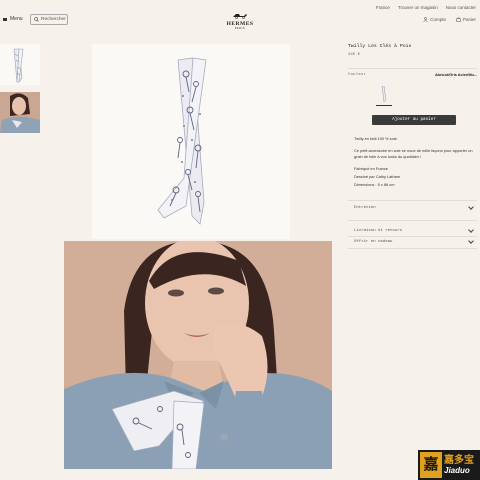 This screenshot has width=480, height=480. Describe the element at coordinates (377, 176) in the screenshot. I see `desc-designer: Dessiné par Cathy Latham` at that location.